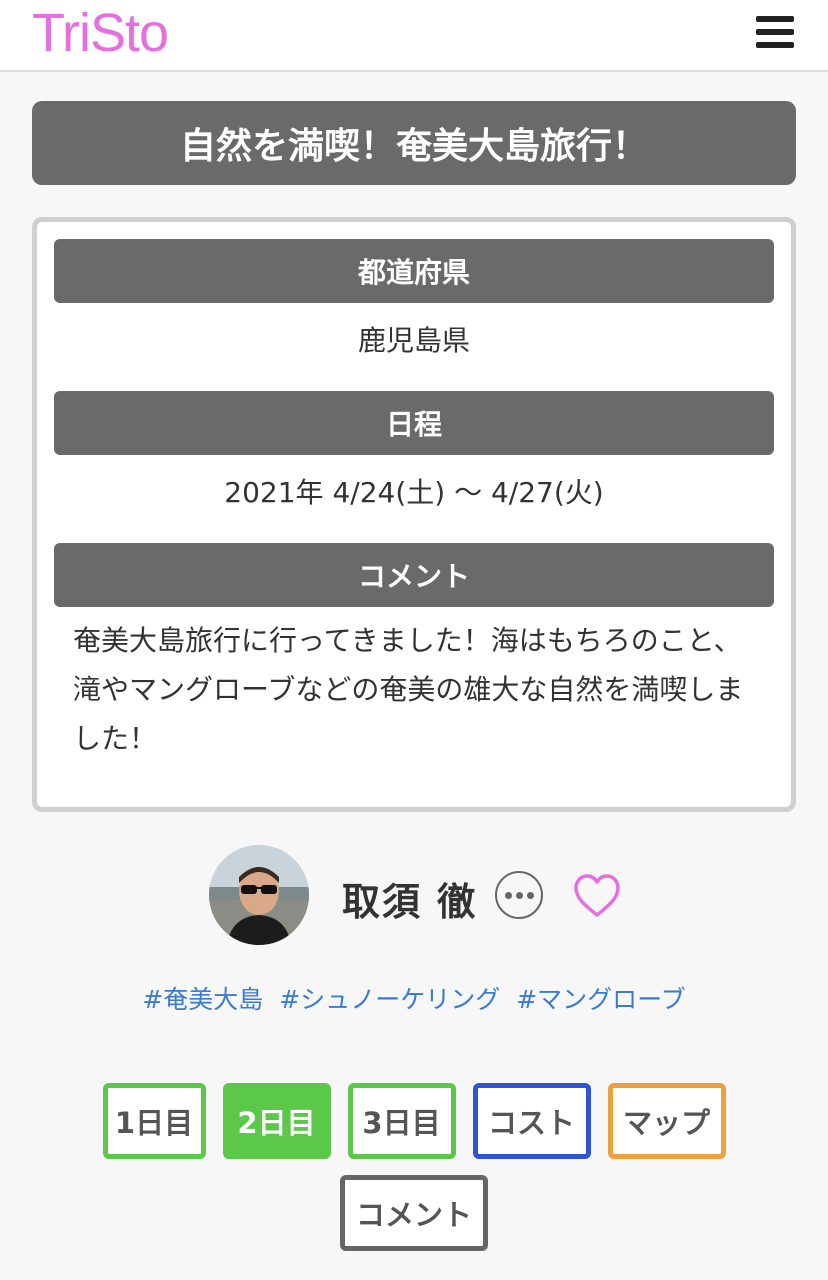  Describe the element at coordinates (776, 33) in the screenshot. I see `hamburger-menu-icon` at that location.